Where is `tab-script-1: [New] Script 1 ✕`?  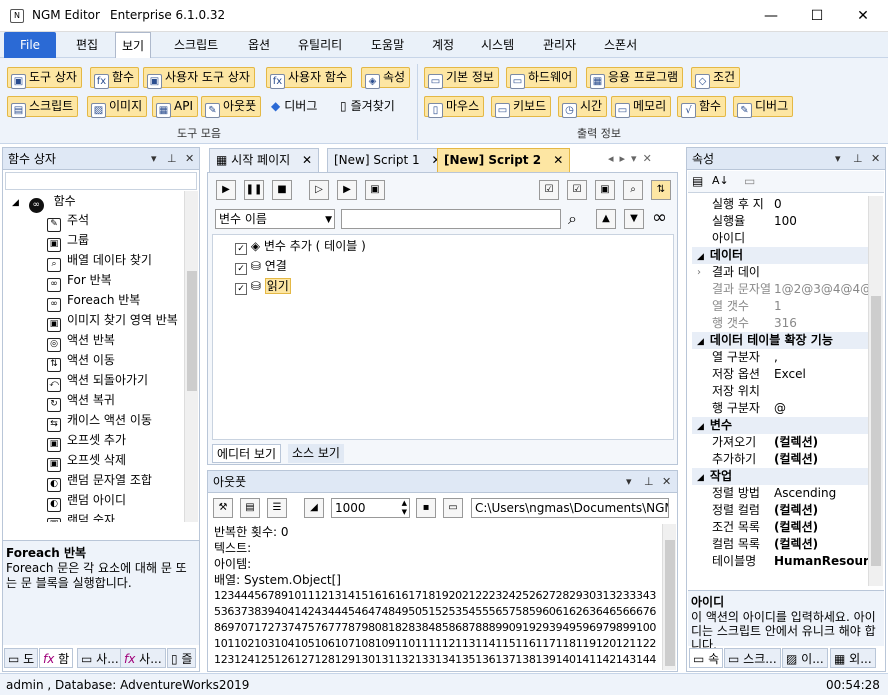 tab-script-1: [New] Script 1 ✕ is located at coordinates (388, 160).